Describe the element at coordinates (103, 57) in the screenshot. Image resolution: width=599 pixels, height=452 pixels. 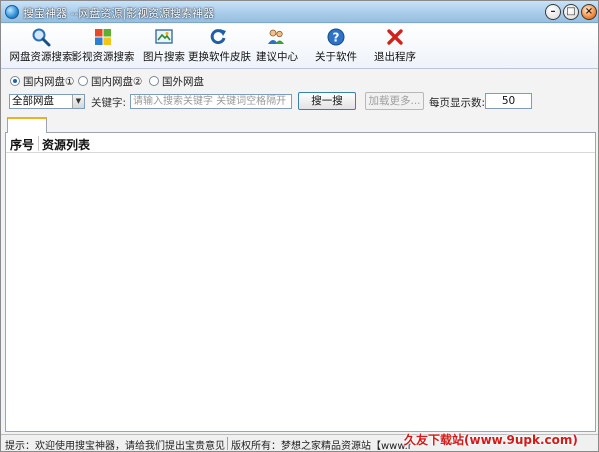
I see `video-search-label: 影视资源搜索` at that location.